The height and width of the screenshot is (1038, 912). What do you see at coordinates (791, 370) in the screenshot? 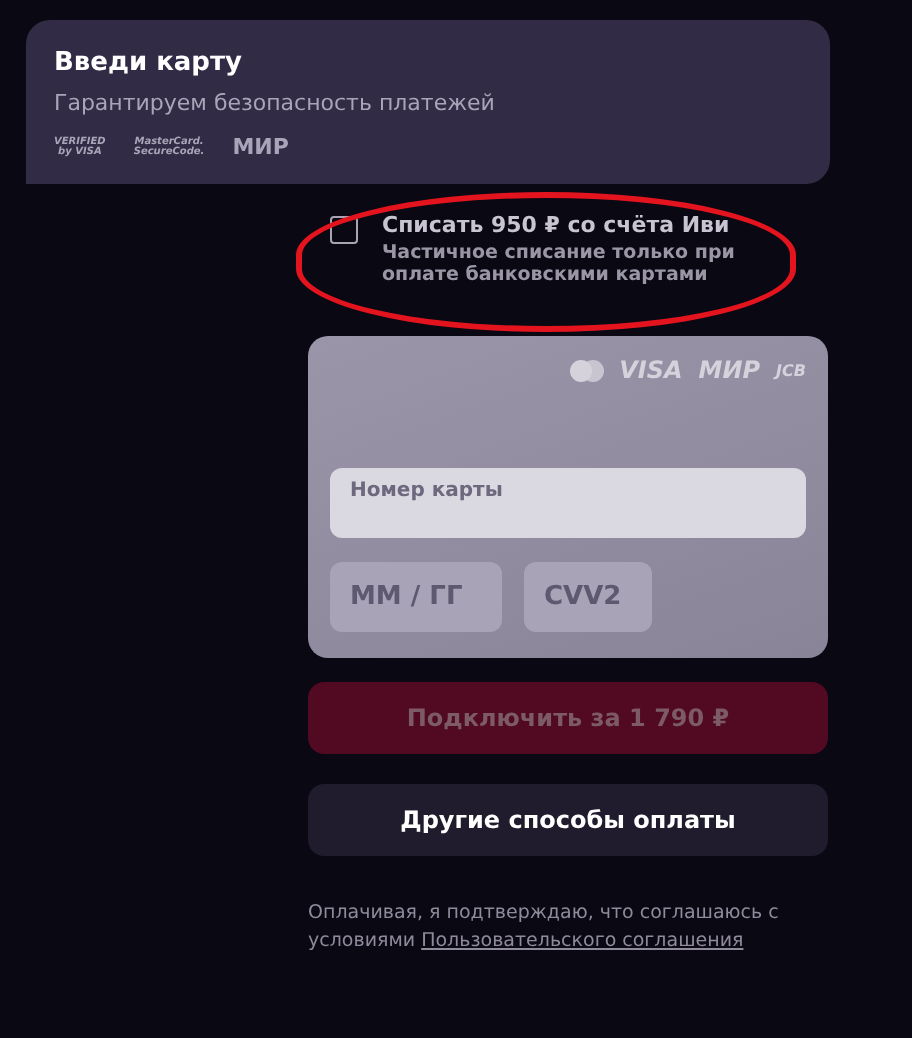
I see `brand-logo: JCB` at bounding box center [791, 370].